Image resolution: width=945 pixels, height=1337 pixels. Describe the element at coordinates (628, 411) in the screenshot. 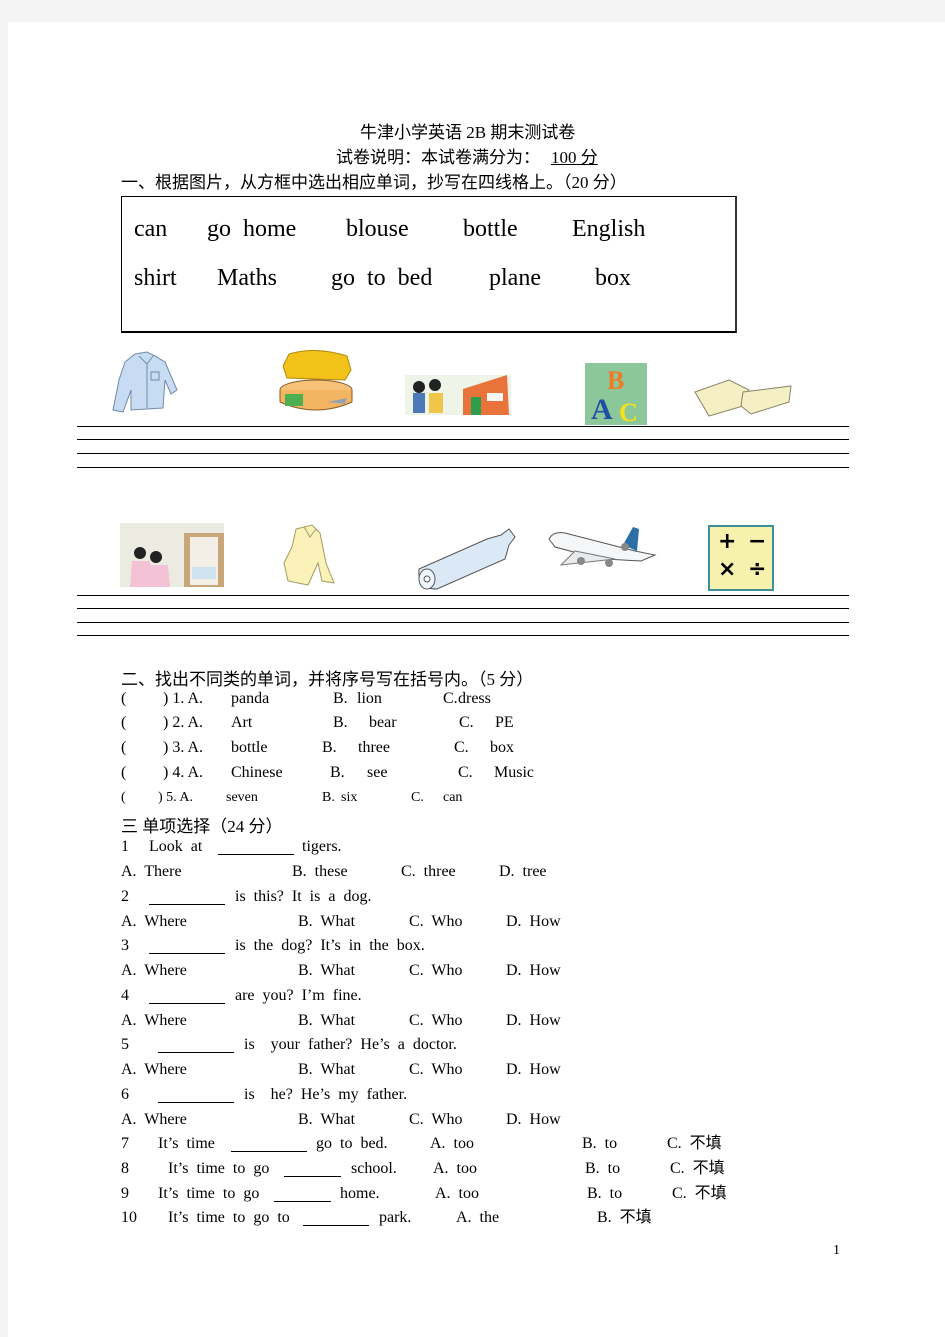

I see `svg-text: C` at that location.